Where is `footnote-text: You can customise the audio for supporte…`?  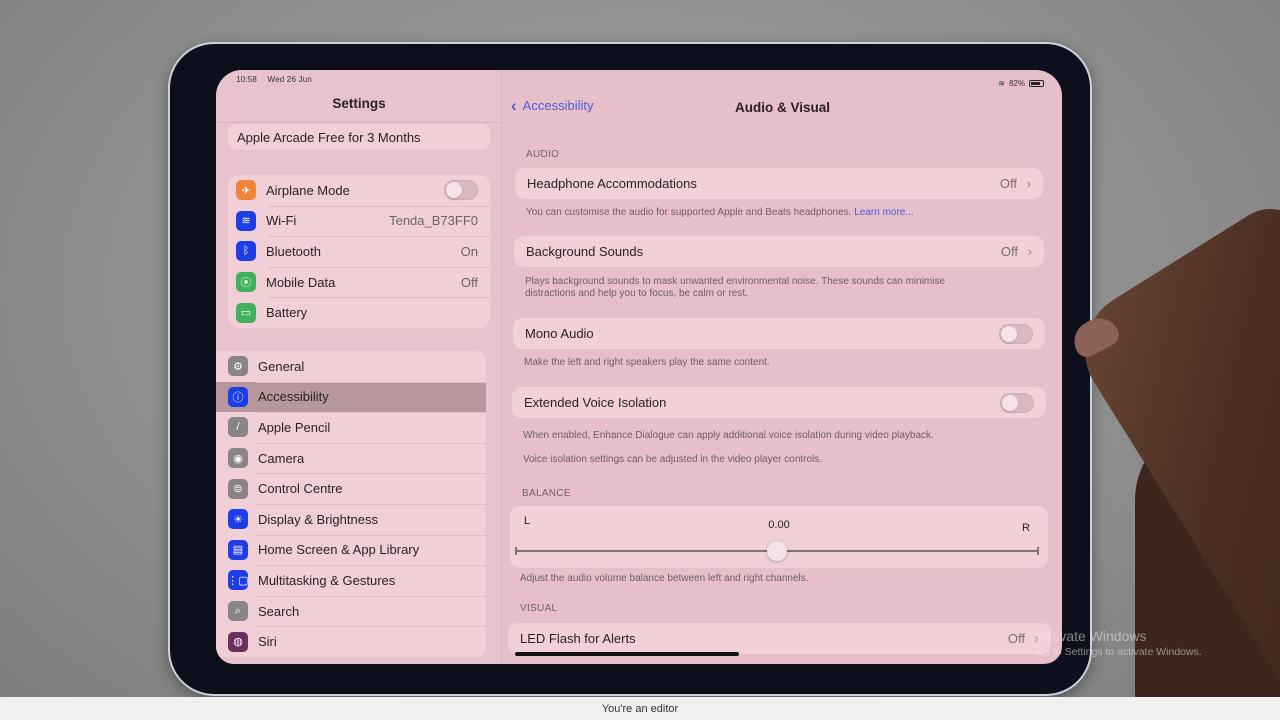 footnote-text: You can customise the audio for supporte… is located at coordinates (689, 212).